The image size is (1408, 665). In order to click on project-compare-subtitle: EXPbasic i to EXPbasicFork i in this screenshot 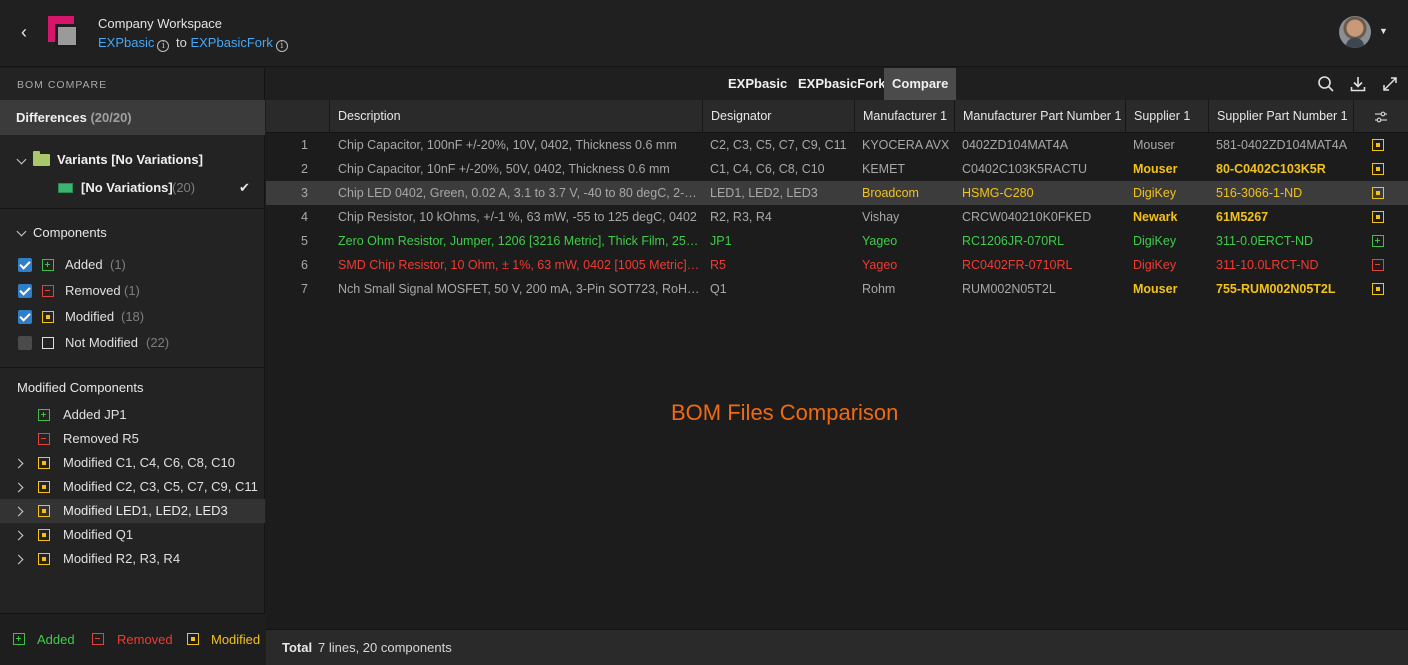, I will do `click(194, 43)`.